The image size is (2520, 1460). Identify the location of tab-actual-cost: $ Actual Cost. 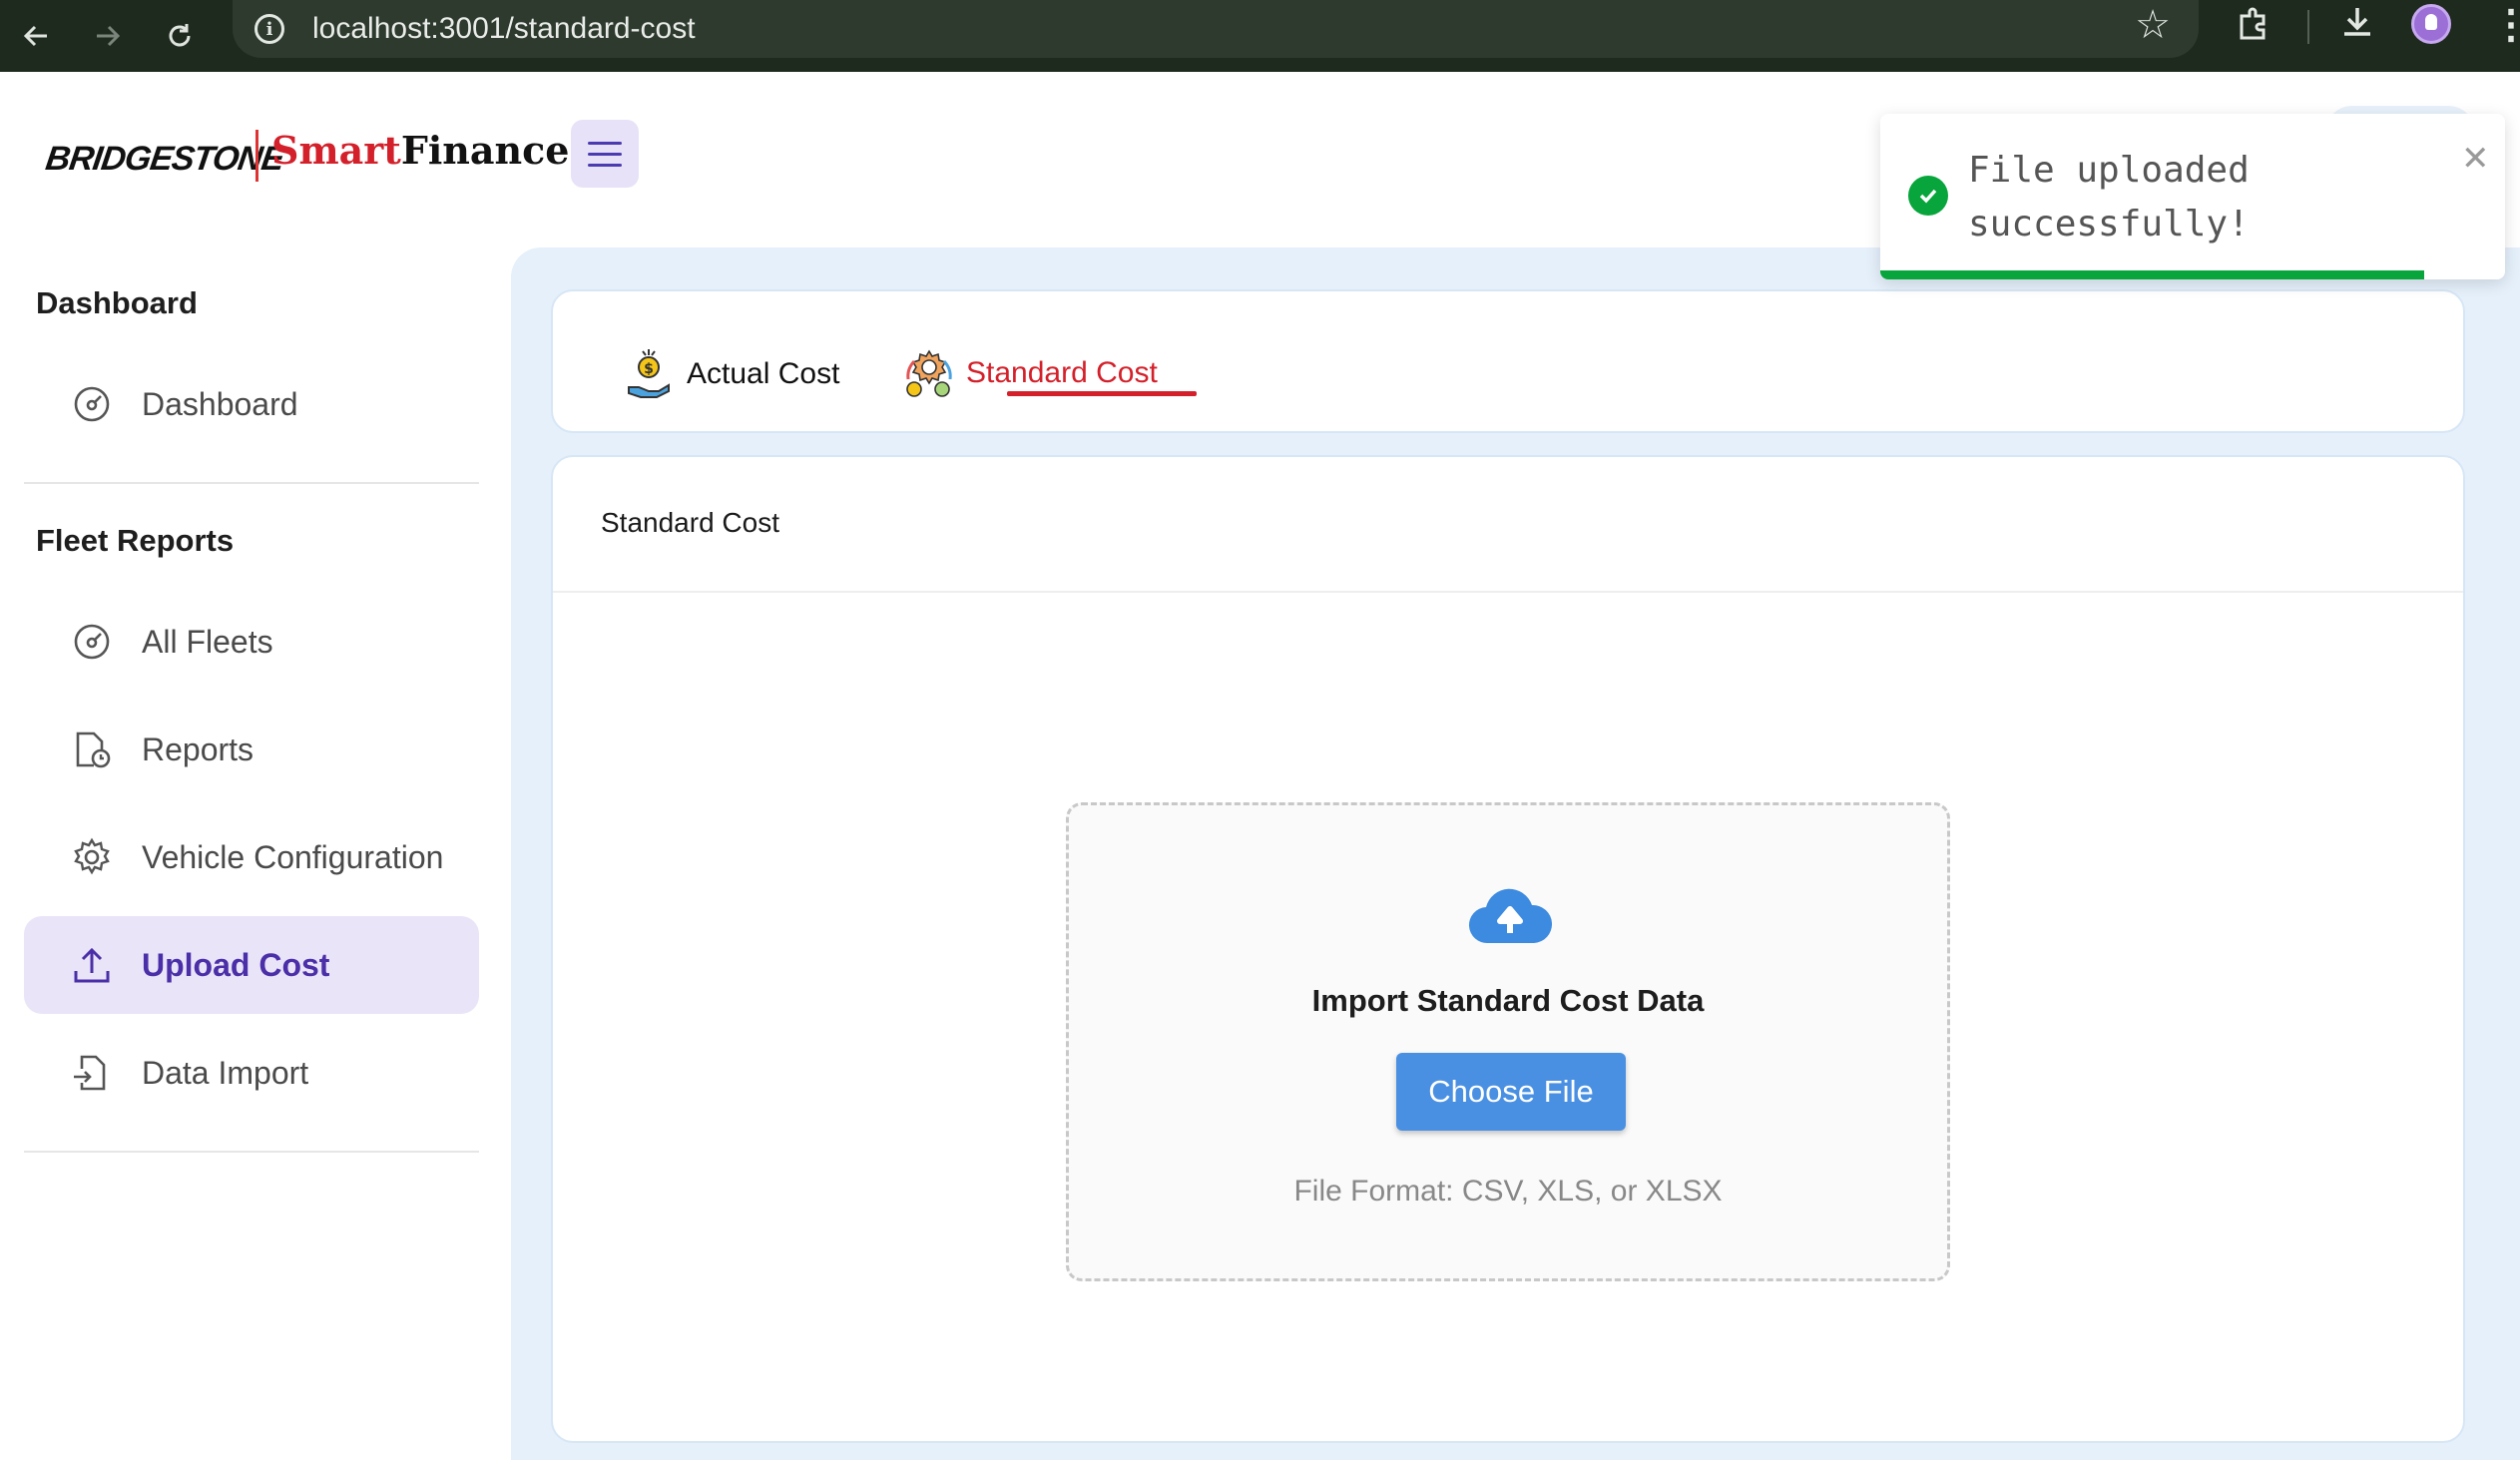
(732, 374).